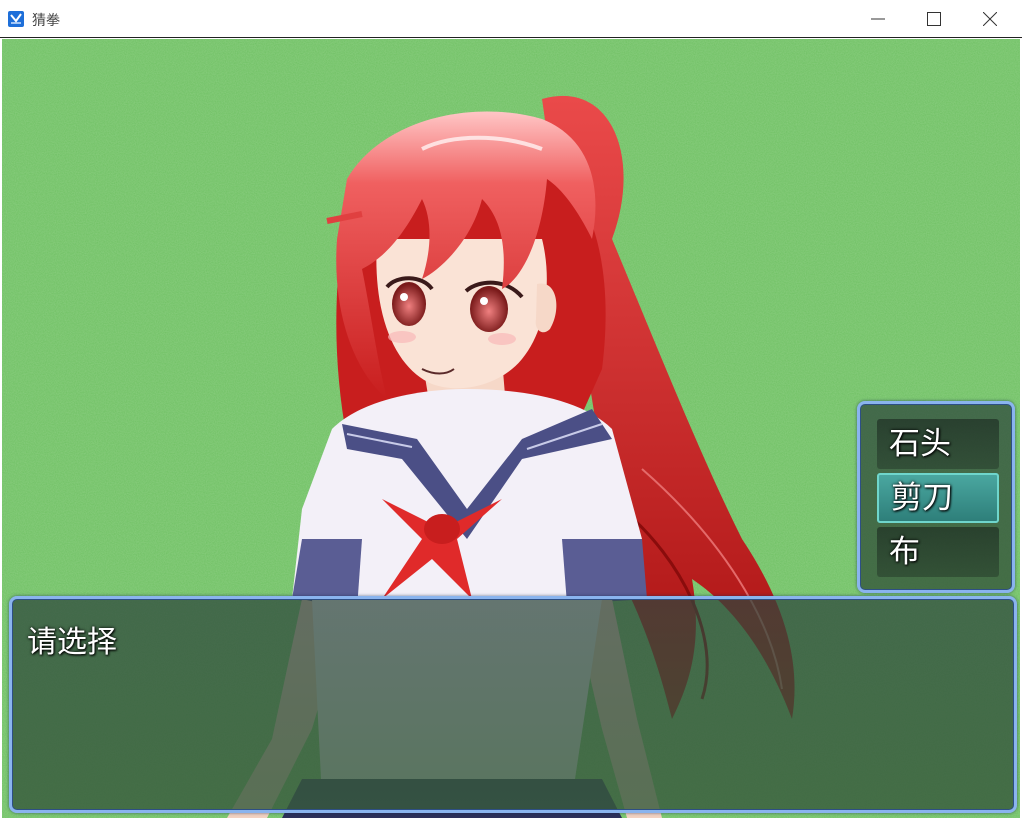 The width and height of the screenshot is (1022, 820). What do you see at coordinates (46, 21) in the screenshot?
I see `window-title: 猜拳` at bounding box center [46, 21].